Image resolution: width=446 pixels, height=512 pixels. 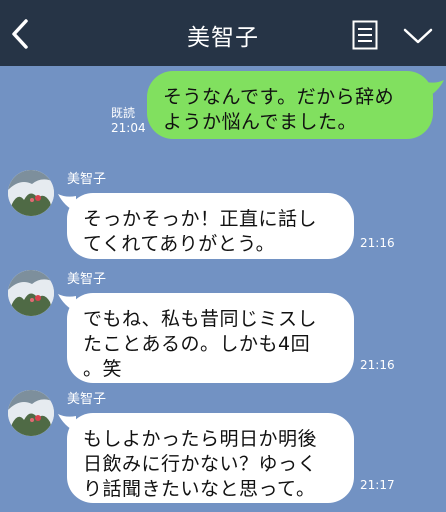 What do you see at coordinates (123, 113) in the screenshot?
I see `read-label: 既読` at bounding box center [123, 113].